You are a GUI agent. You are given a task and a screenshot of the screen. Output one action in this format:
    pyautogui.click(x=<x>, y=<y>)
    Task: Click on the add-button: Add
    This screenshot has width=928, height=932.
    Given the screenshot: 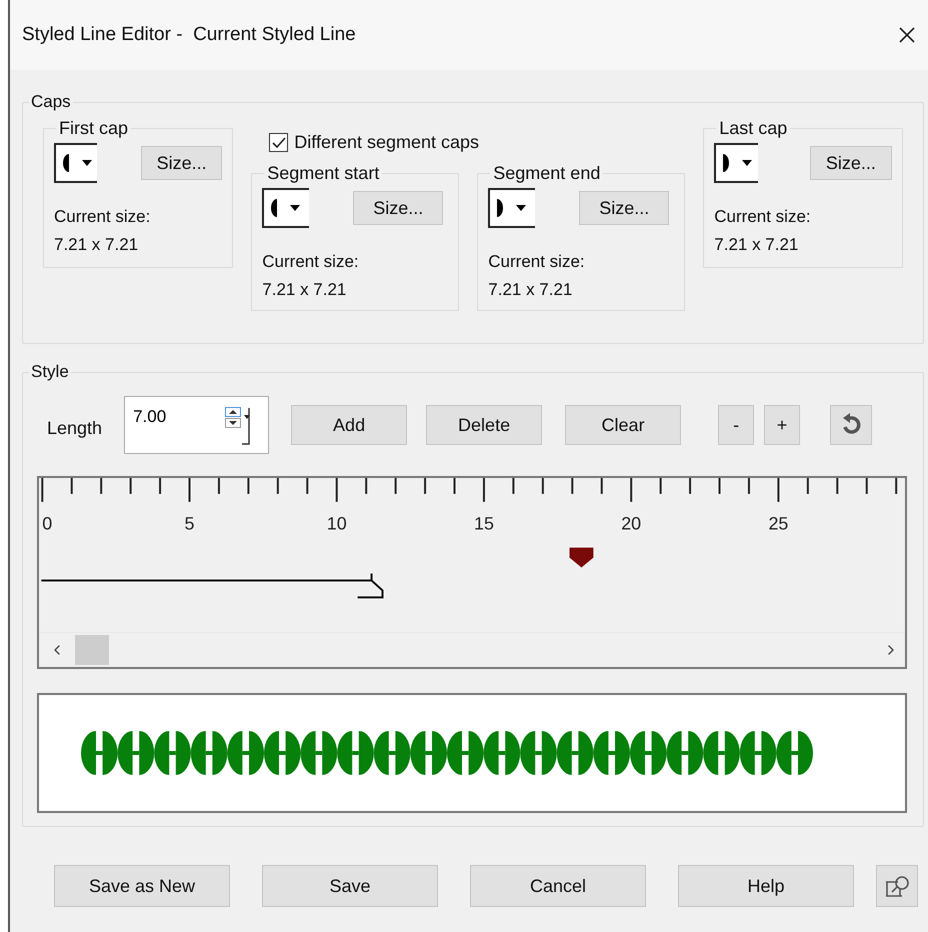 What is the action you would take?
    pyautogui.click(x=349, y=425)
    